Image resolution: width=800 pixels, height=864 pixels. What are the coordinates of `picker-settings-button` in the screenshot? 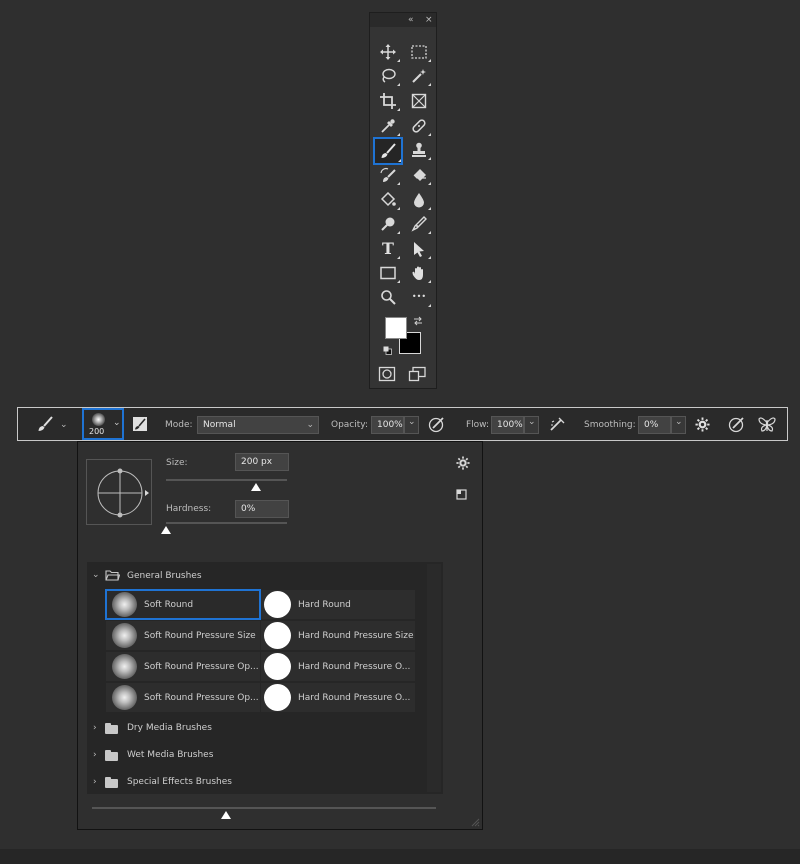 It's located at (463, 463).